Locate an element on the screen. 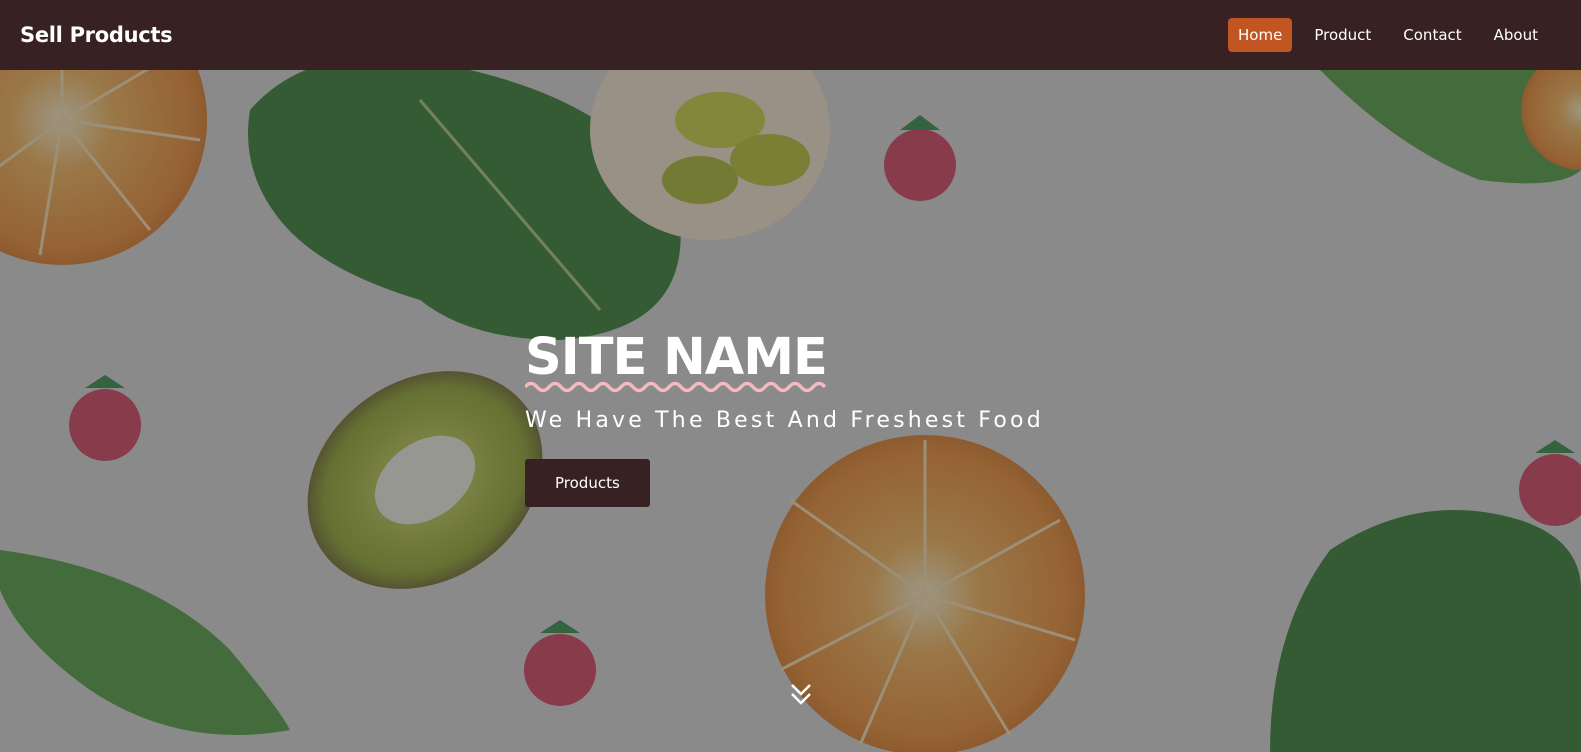 This screenshot has width=1581, height=752. main-nav: Home Product Contact About is located at coordinates (1384, 35).